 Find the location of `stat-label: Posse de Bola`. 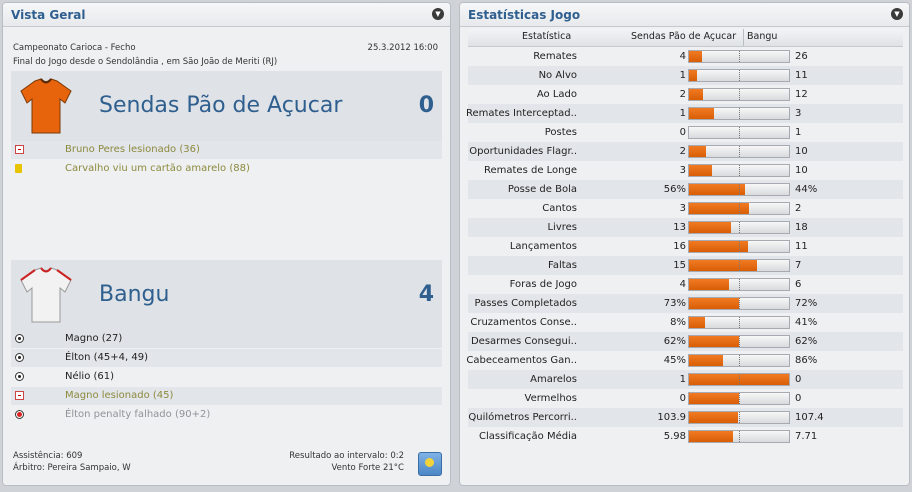

stat-label: Posse de Bola is located at coordinates (542, 189).